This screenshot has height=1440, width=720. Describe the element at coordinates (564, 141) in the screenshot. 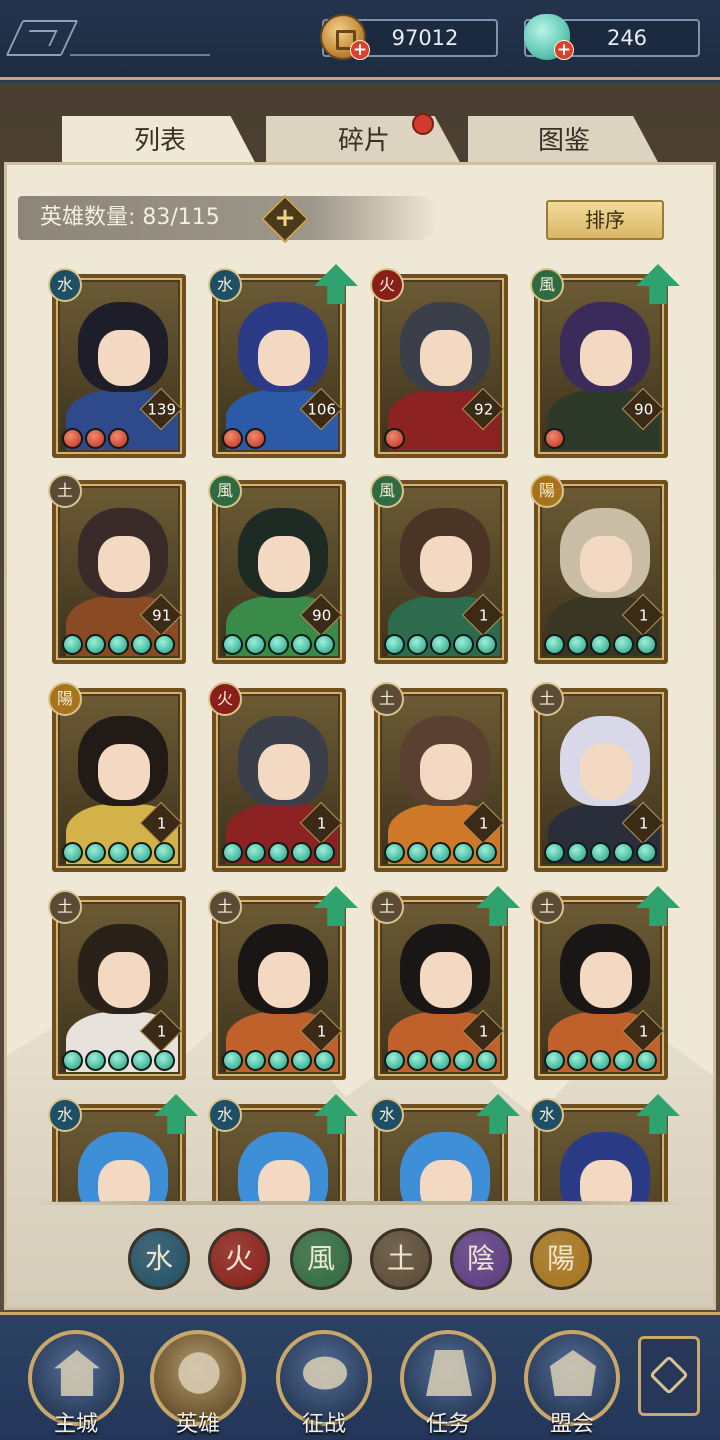

I see `tab-codex: 图鉴` at that location.